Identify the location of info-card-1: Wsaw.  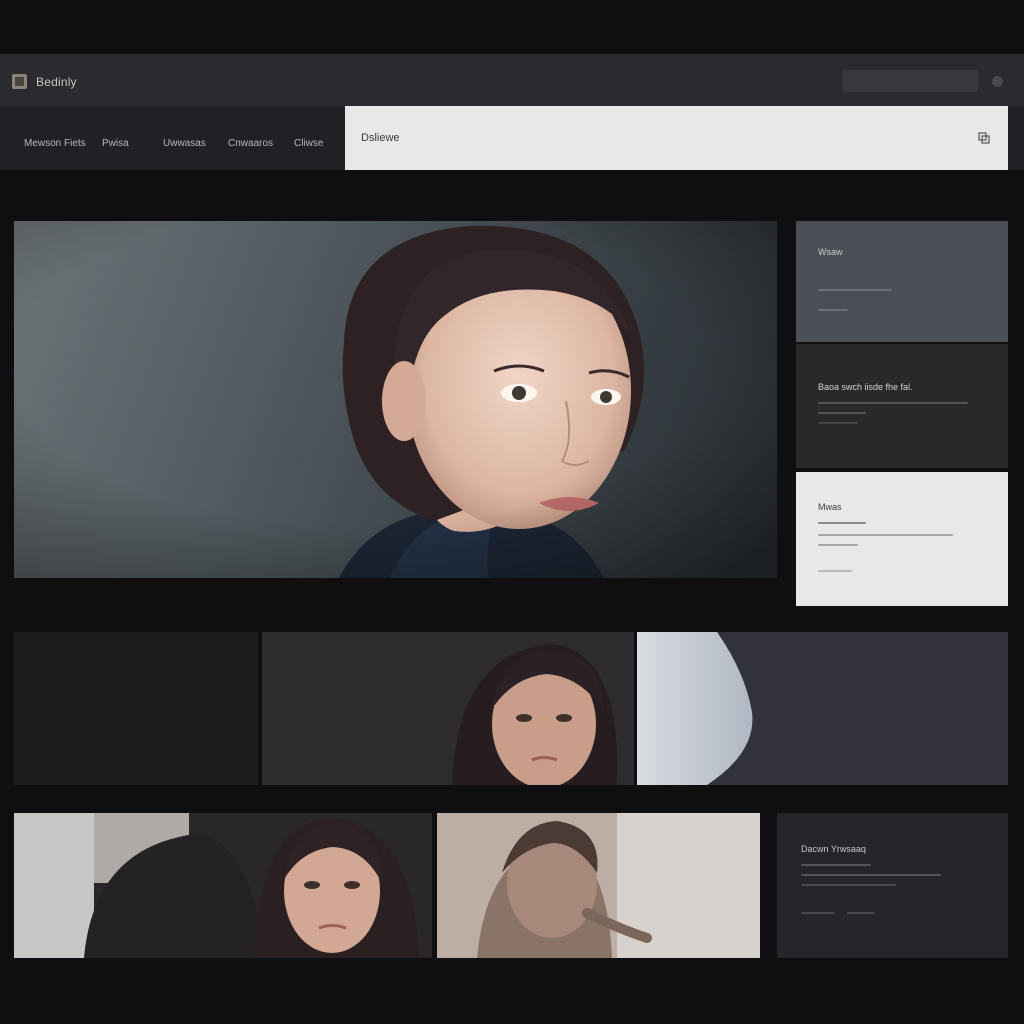
(902, 281).